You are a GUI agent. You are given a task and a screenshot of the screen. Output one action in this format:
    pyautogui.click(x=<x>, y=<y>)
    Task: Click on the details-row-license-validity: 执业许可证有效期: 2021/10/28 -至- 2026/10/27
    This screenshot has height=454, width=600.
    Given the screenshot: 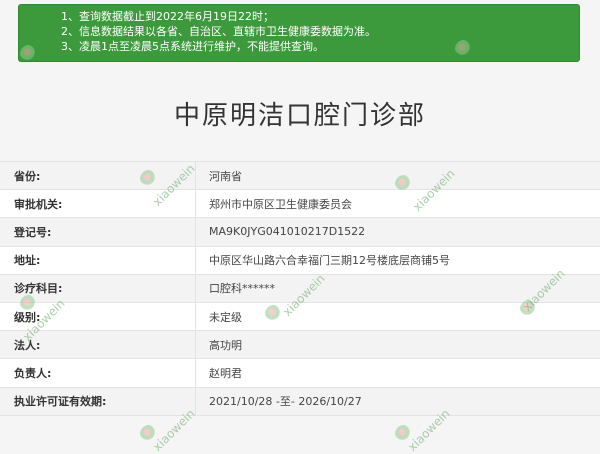 What is the action you would take?
    pyautogui.click(x=300, y=401)
    